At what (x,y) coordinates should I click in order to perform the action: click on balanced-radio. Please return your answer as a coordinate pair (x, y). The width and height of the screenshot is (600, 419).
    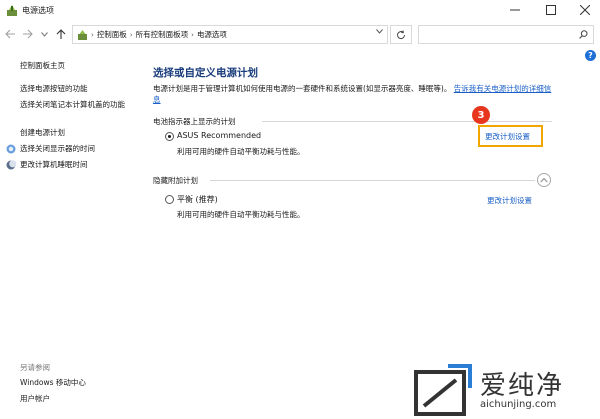
    Looking at the image, I should click on (169, 199).